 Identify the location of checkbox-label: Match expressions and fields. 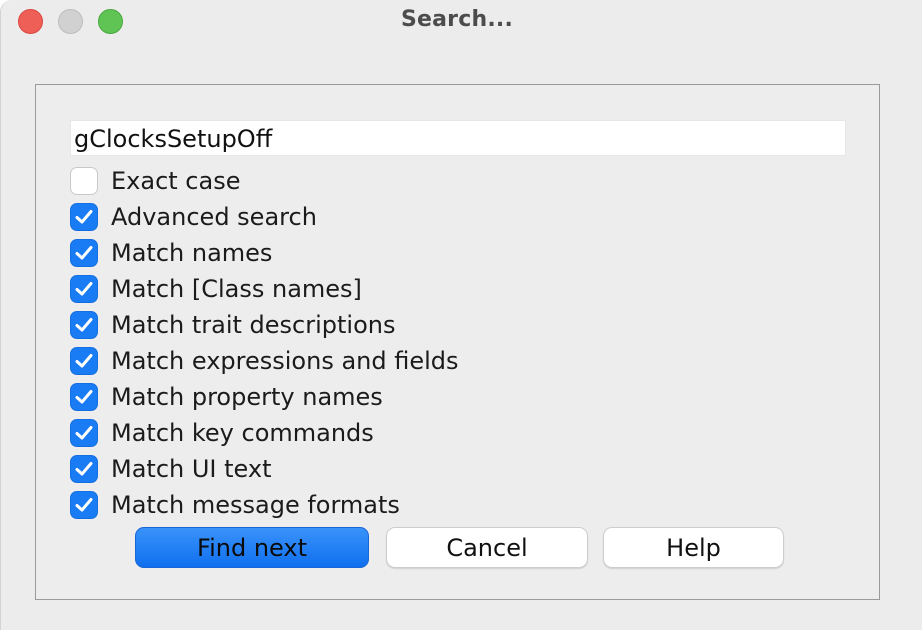
(285, 361).